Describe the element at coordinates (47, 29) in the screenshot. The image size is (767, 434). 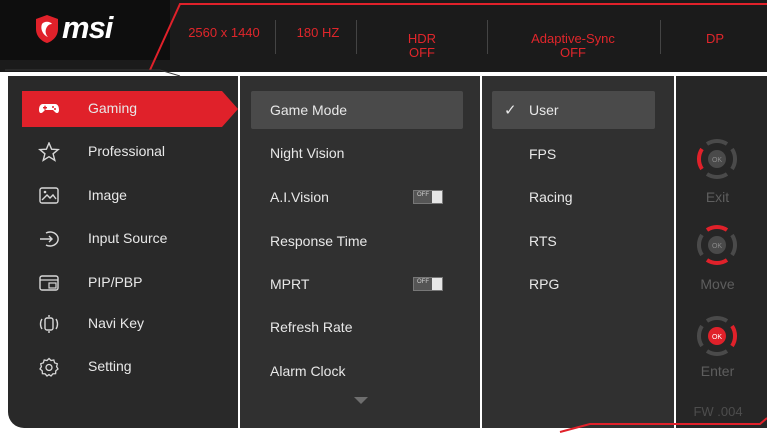
I see `msi-shield-icon` at that location.